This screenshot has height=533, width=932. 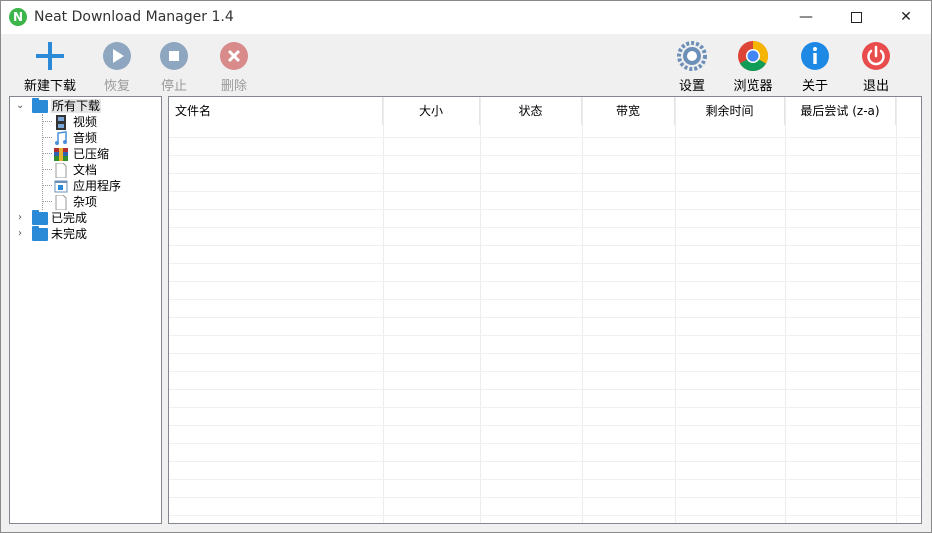 I want to click on tree-item-label: 杂项, so click(x=85, y=202).